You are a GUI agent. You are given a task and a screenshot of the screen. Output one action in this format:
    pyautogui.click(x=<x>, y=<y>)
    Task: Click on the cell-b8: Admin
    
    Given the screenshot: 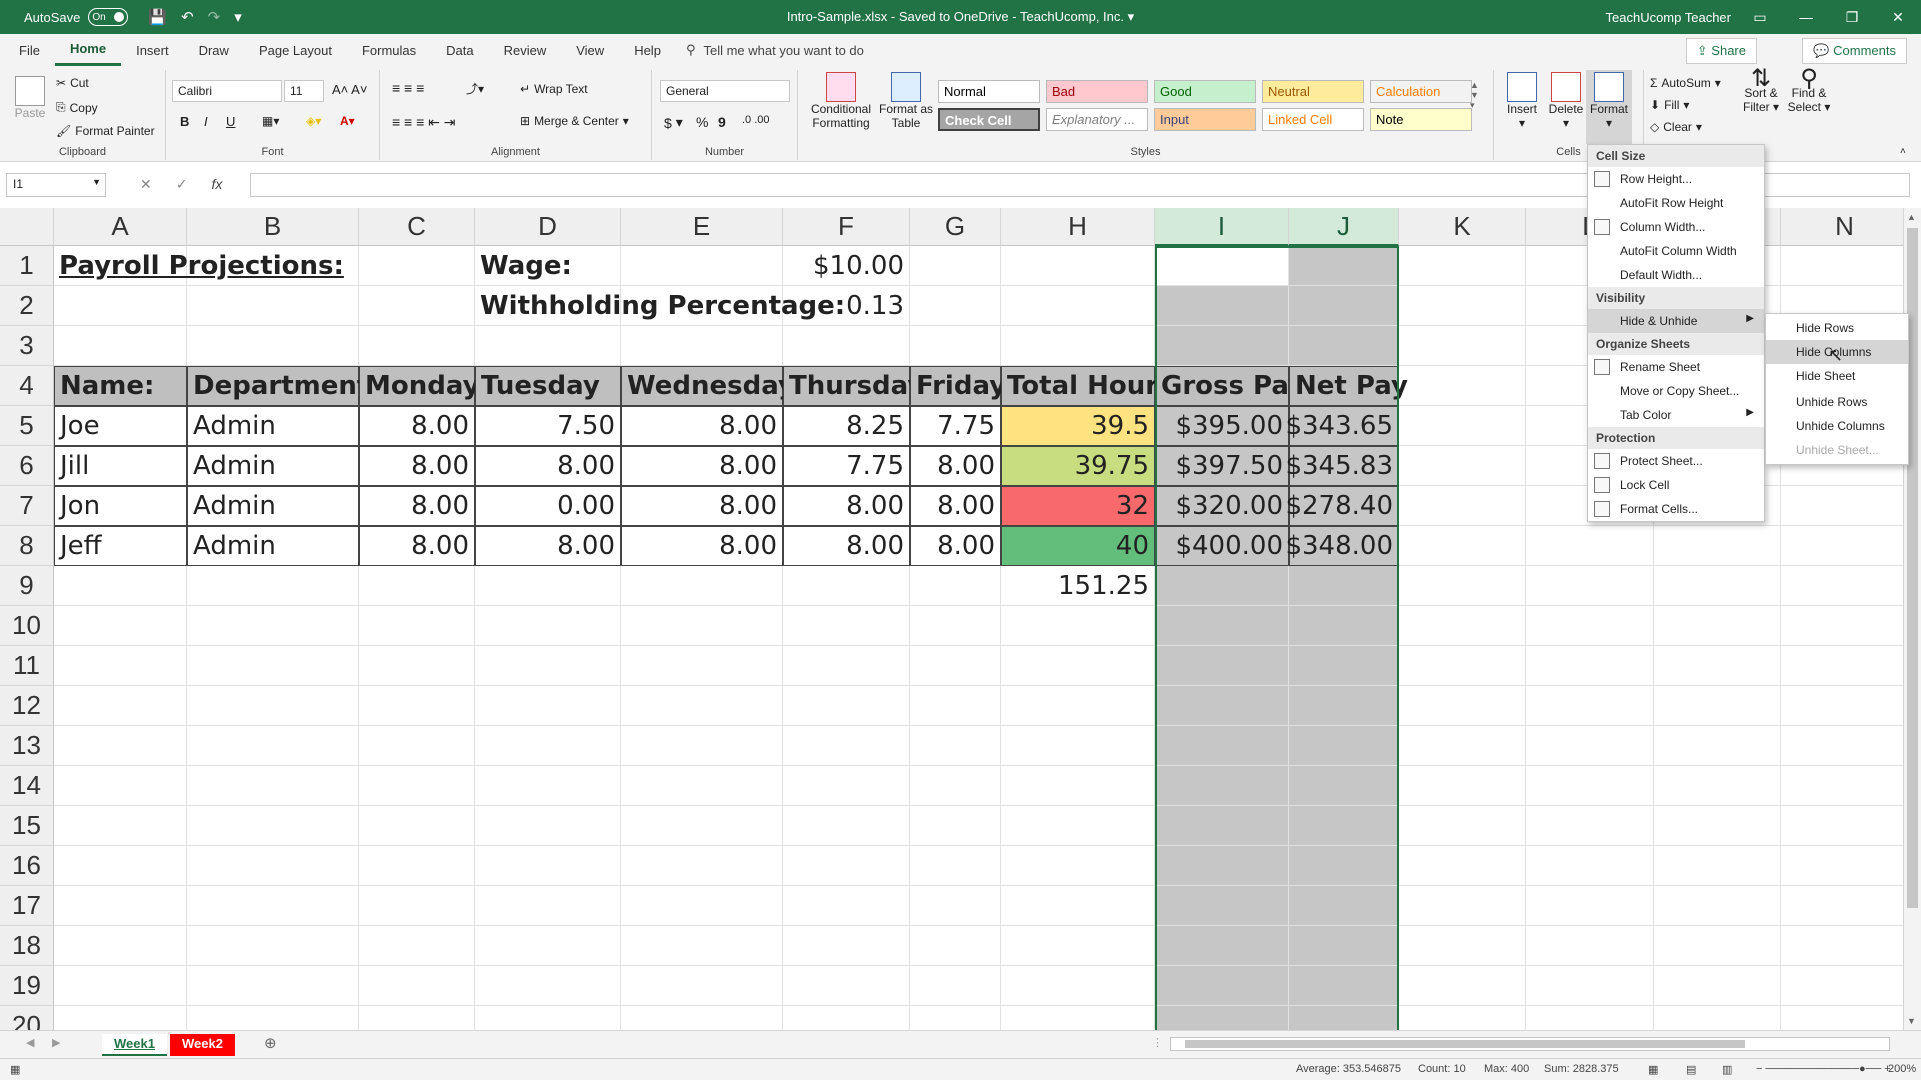 What is the action you would take?
    pyautogui.click(x=273, y=546)
    